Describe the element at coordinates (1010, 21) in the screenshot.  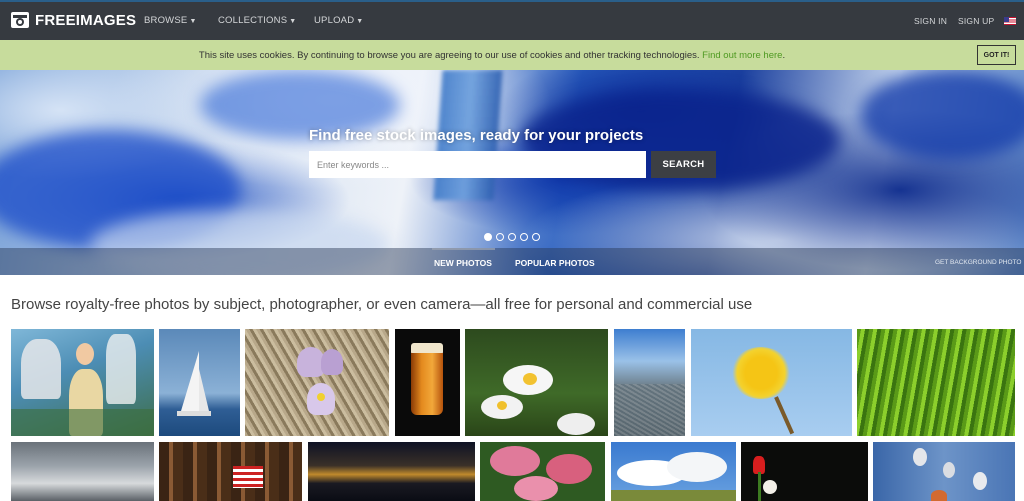
I see `us-flag-icon` at that location.